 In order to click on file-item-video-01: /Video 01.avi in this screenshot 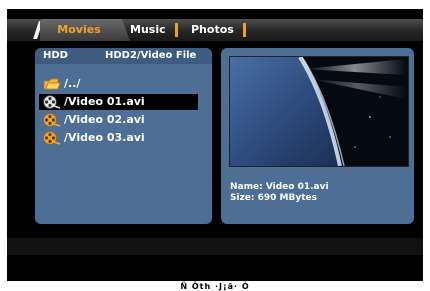, I will do `click(118, 102)`.